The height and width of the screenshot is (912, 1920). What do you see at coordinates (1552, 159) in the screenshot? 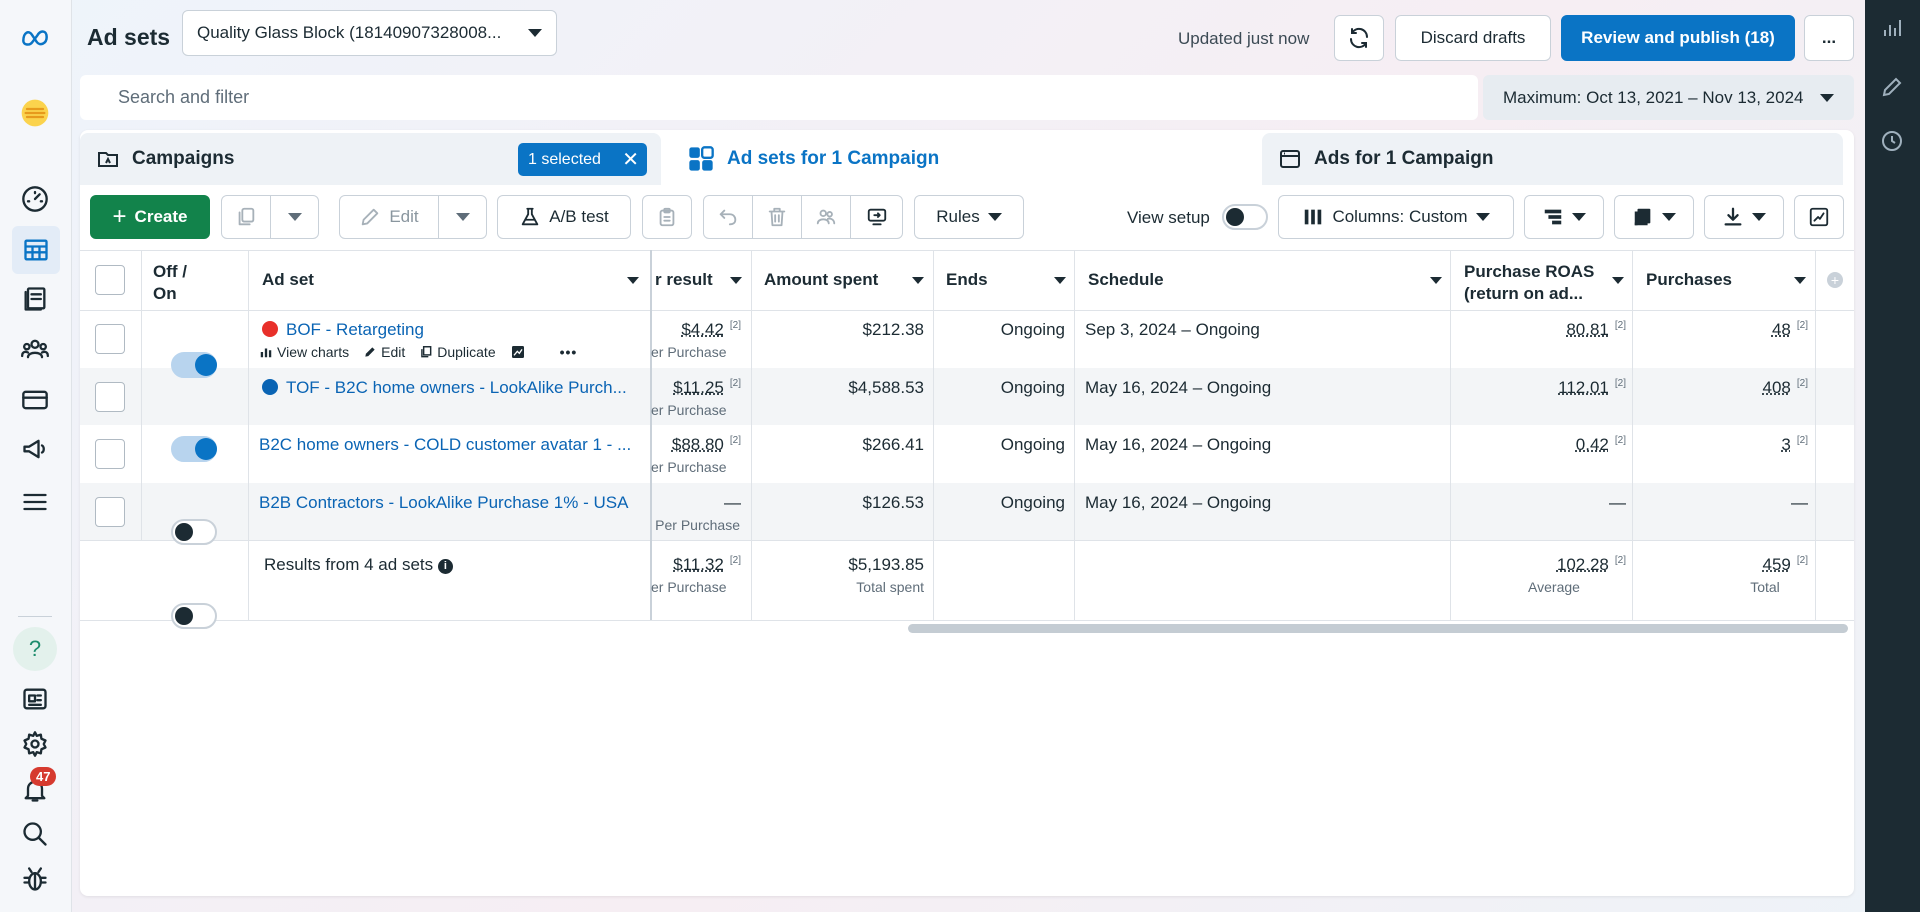
I see `tab-ads: Ads for 1 Campaign` at bounding box center [1552, 159].